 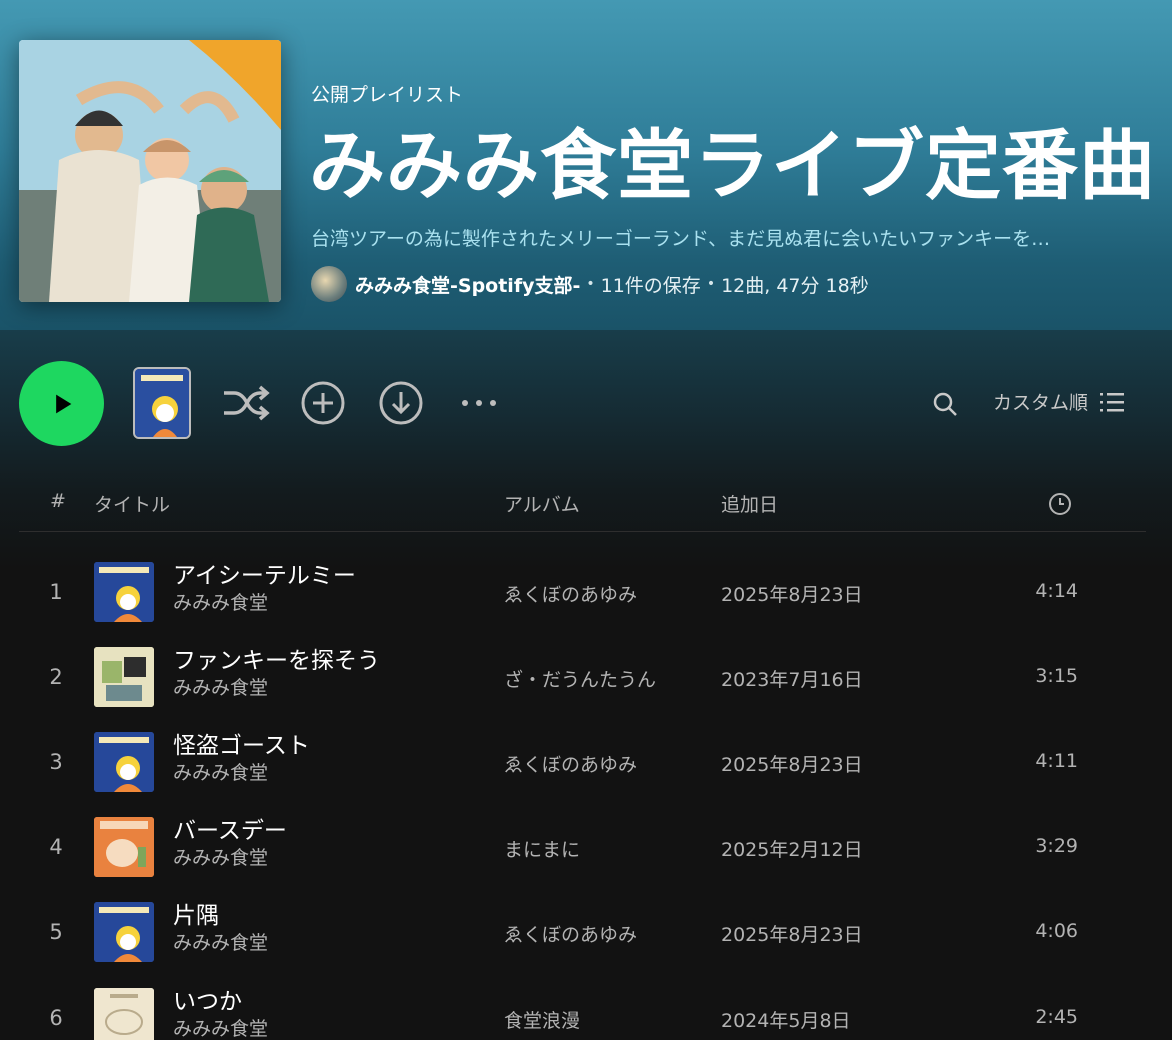 I want to click on clock-icon, so click(x=1060, y=504).